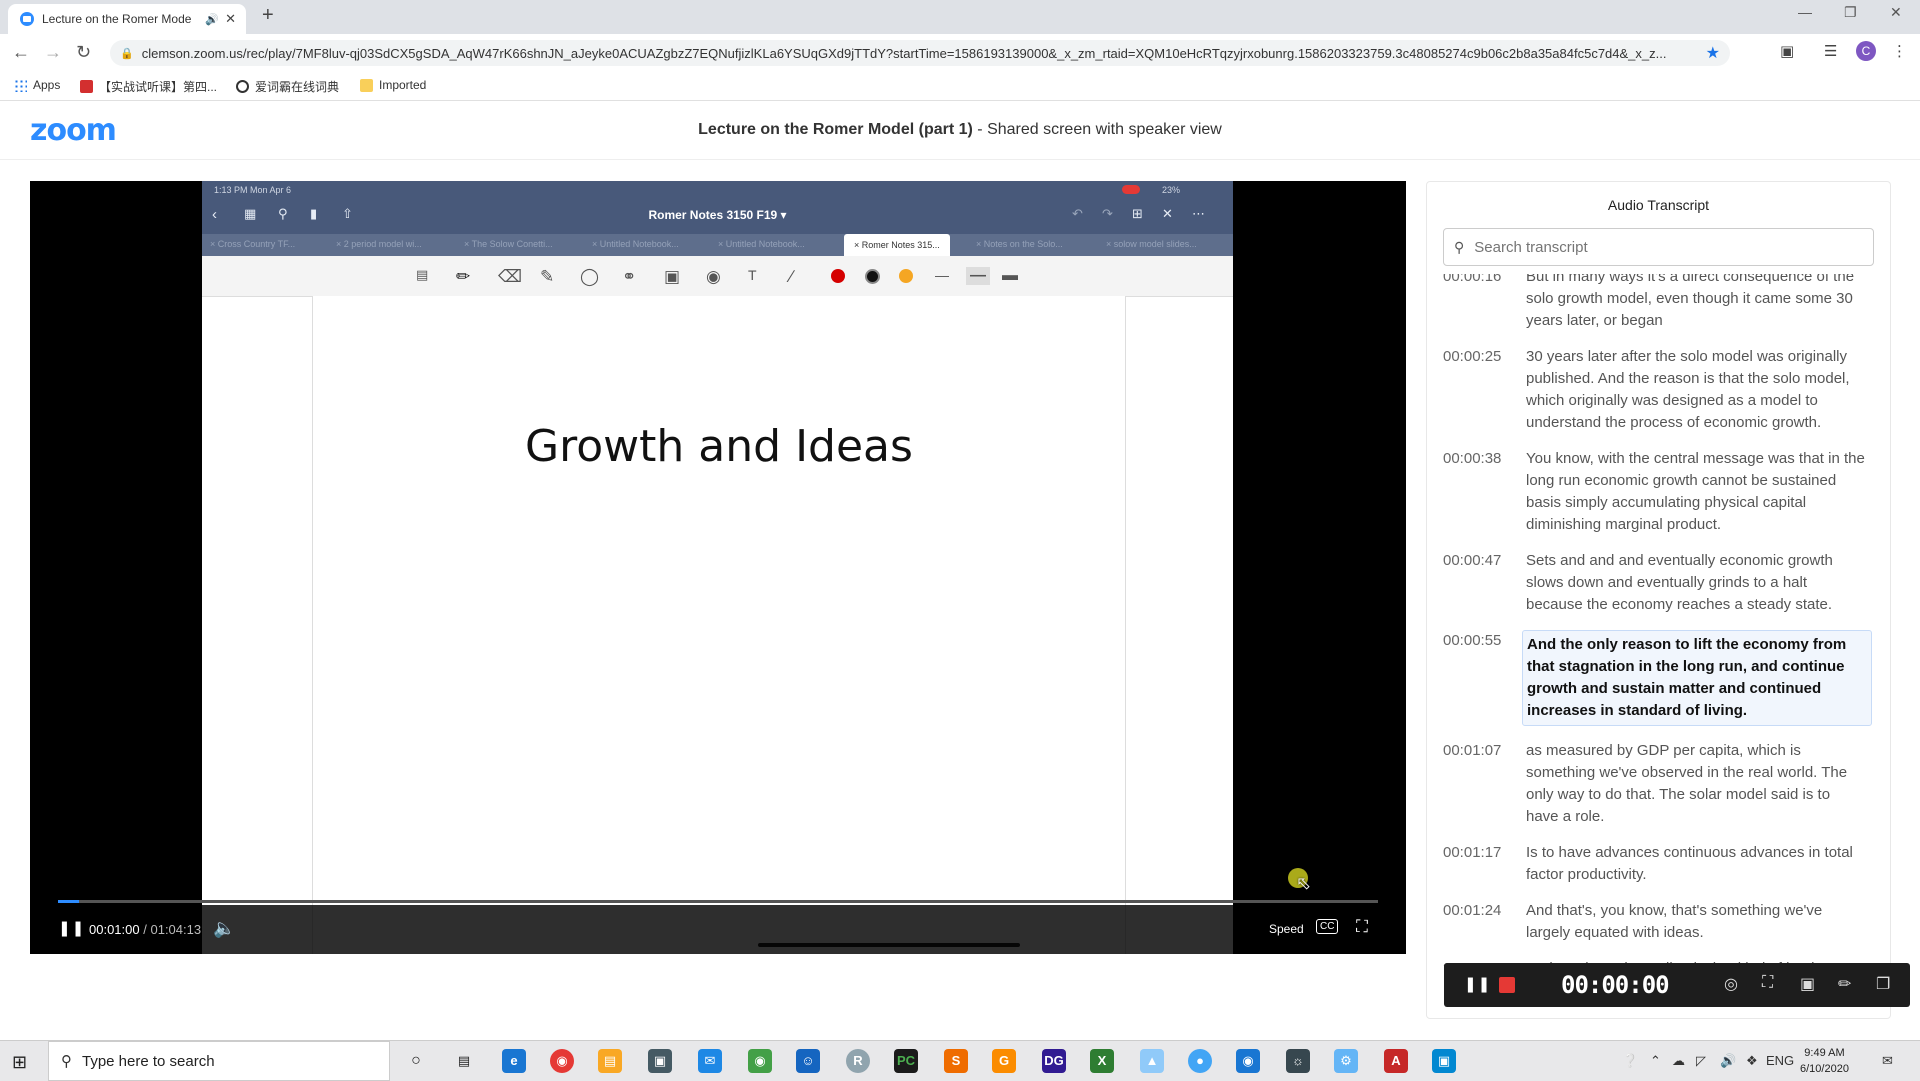 The width and height of the screenshot is (1920, 1081). What do you see at coordinates (127, 19) in the screenshot?
I see `browser-tab: Lecture on the Romer Mode 🔊 ✕` at bounding box center [127, 19].